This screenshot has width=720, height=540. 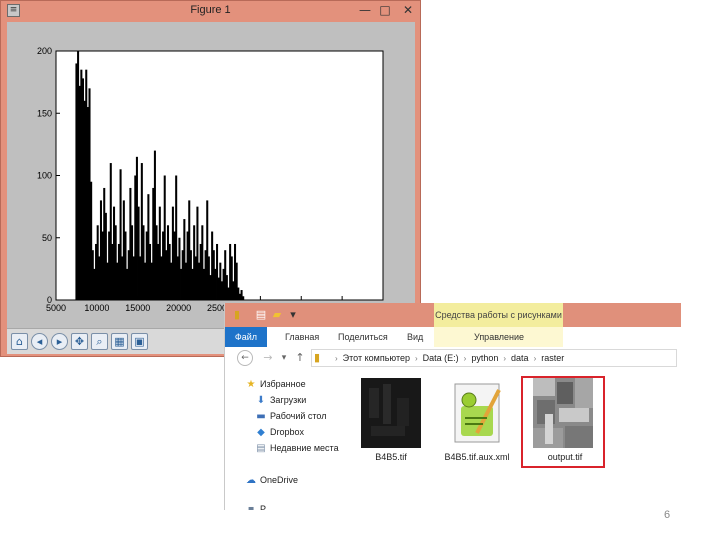 I want to click on nav-item: ★ Избранное, so click(x=275, y=384).